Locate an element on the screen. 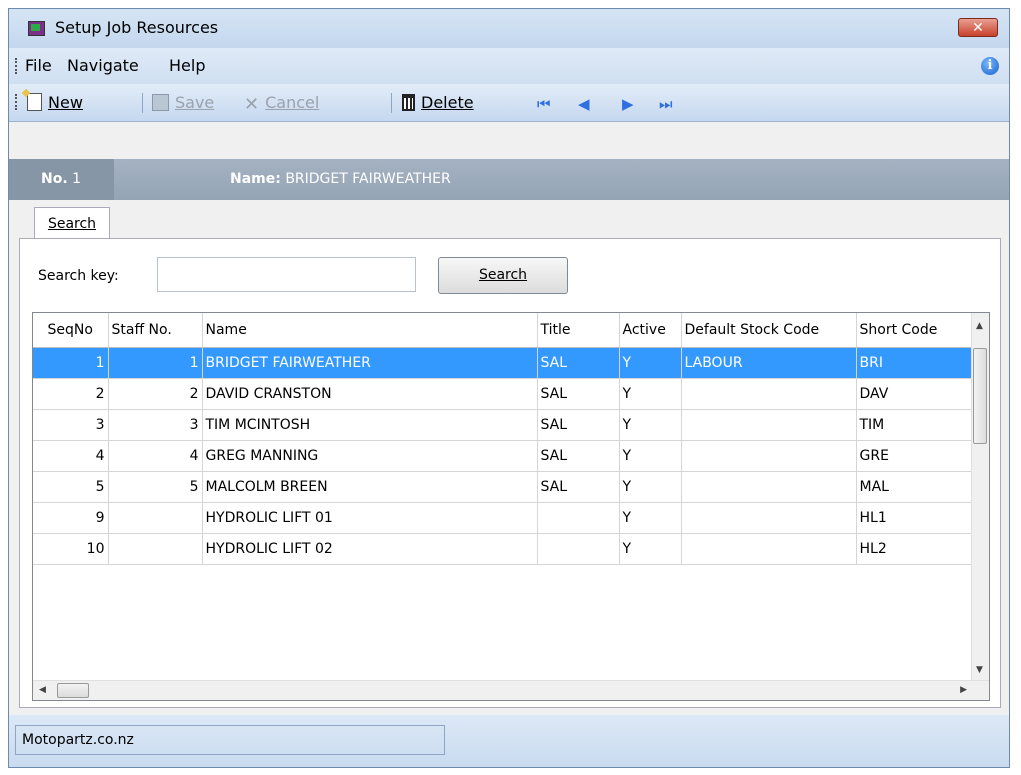 This screenshot has width=1021, height=775. tab-search: Search is located at coordinates (72, 223).